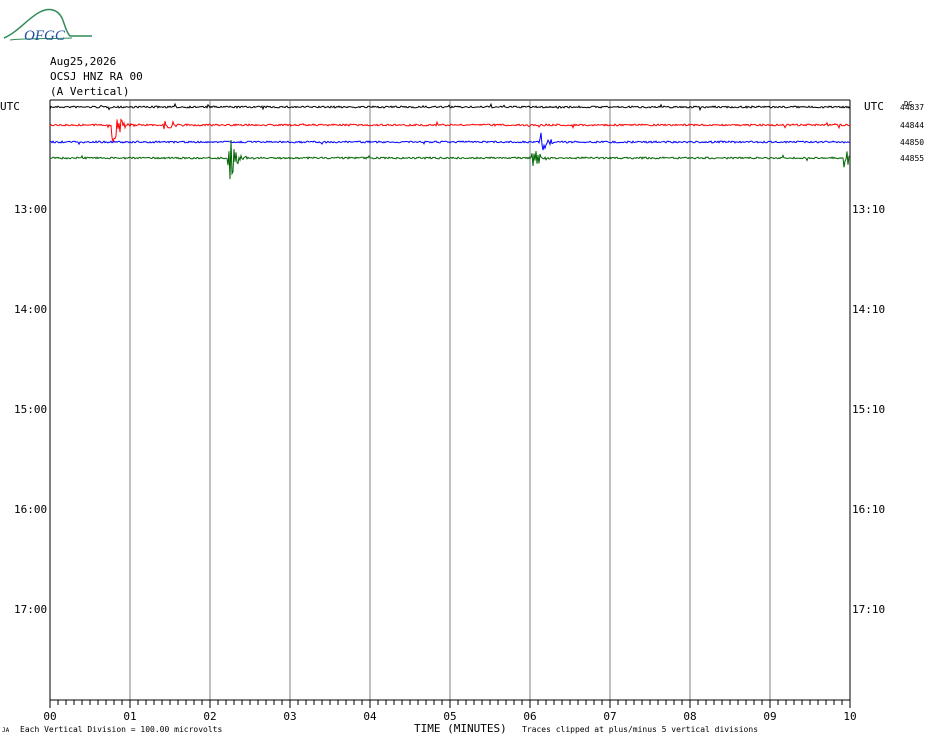  Describe the element at coordinates (486, 141) in the screenshot. I see `traces: 44837448444485044855` at that location.